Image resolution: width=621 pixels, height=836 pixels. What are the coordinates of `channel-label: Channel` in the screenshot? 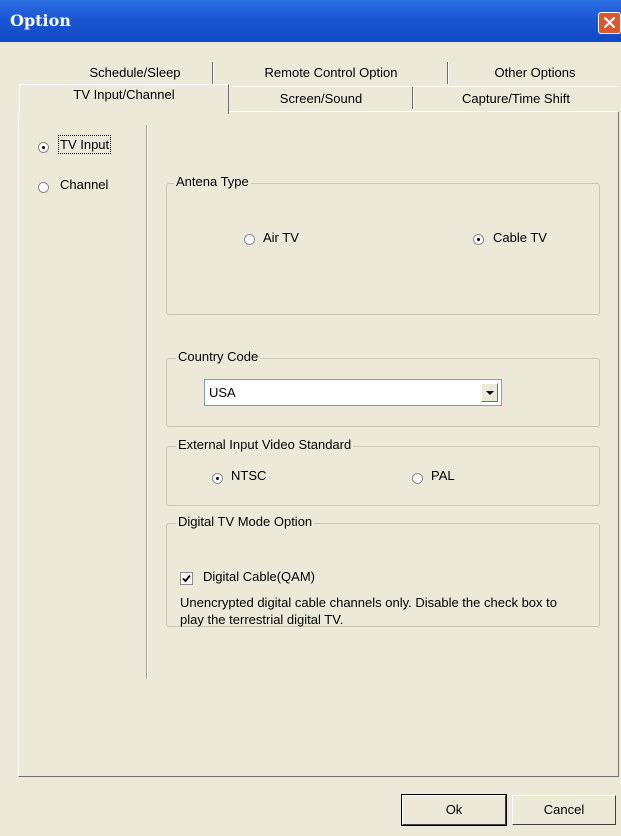 It's located at (84, 184).